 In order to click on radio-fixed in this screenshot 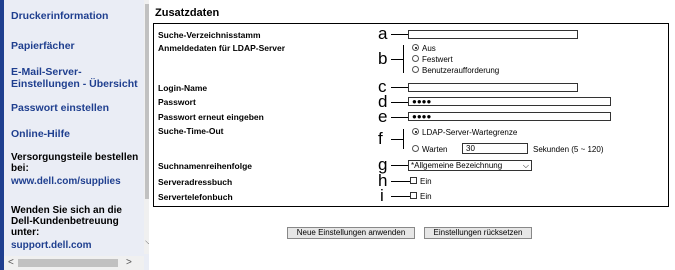, I will do `click(415, 58)`.